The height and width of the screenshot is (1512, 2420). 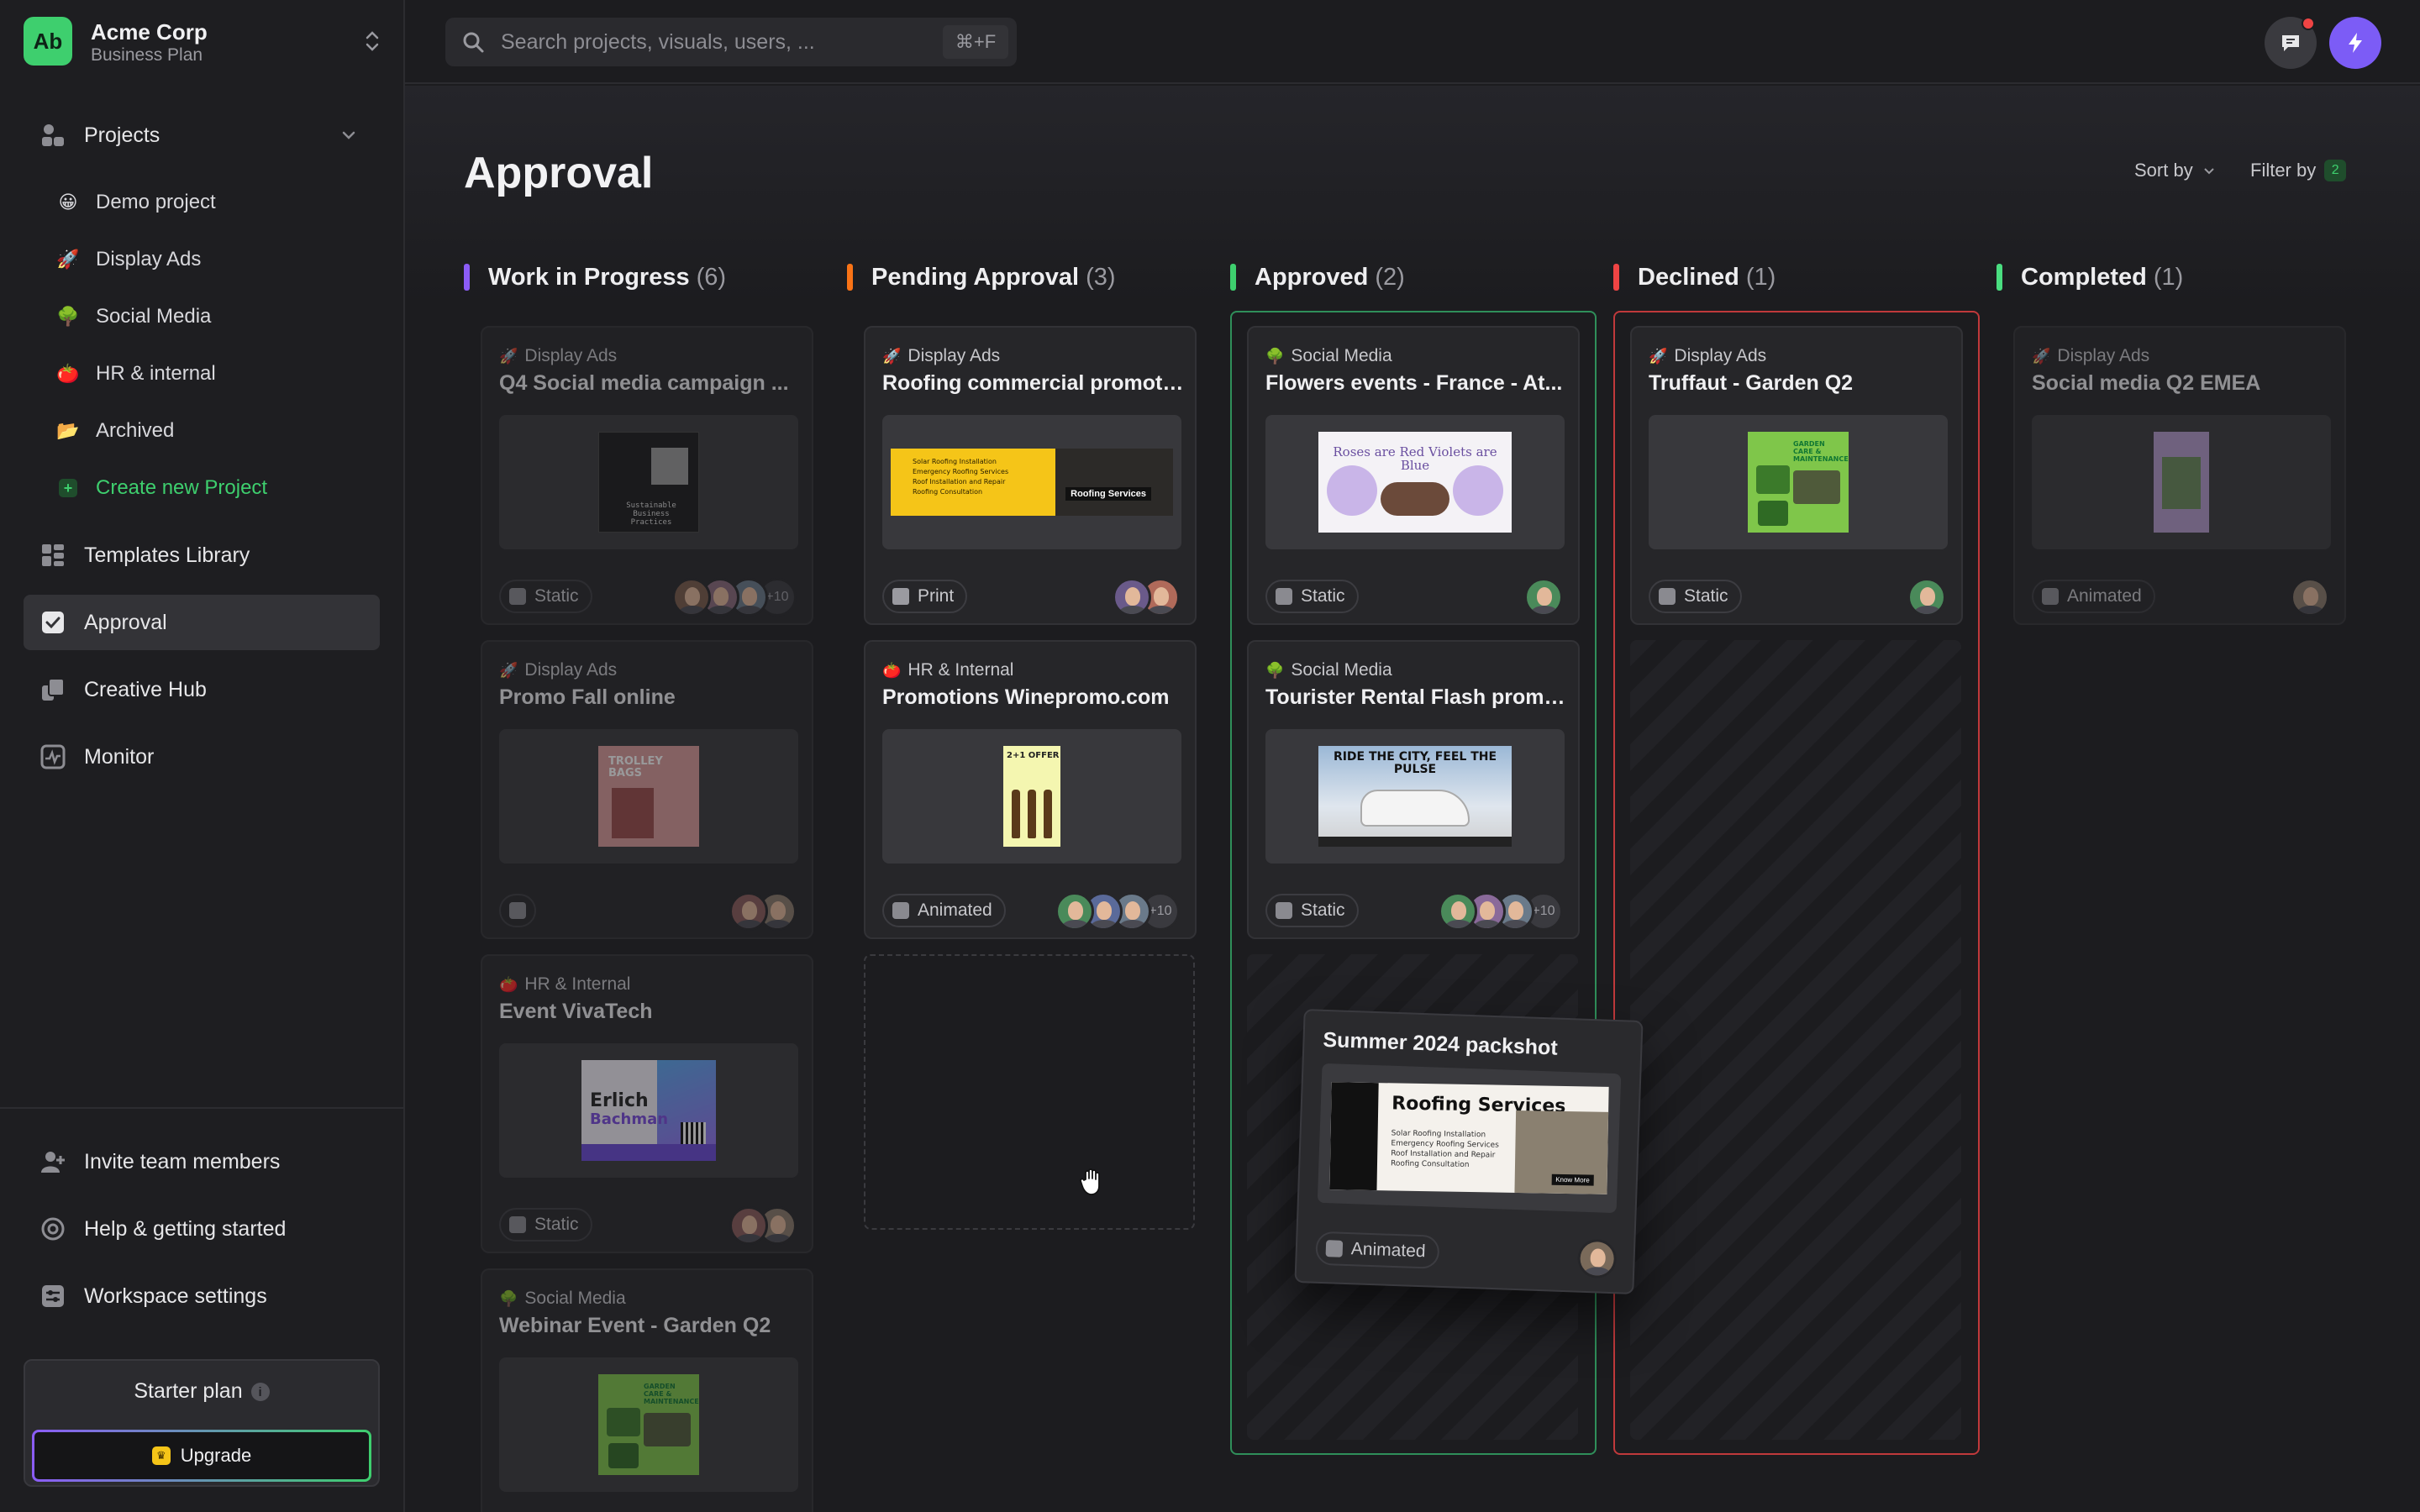 What do you see at coordinates (216, 1455) in the screenshot?
I see `upgrade-label: Upgrade` at bounding box center [216, 1455].